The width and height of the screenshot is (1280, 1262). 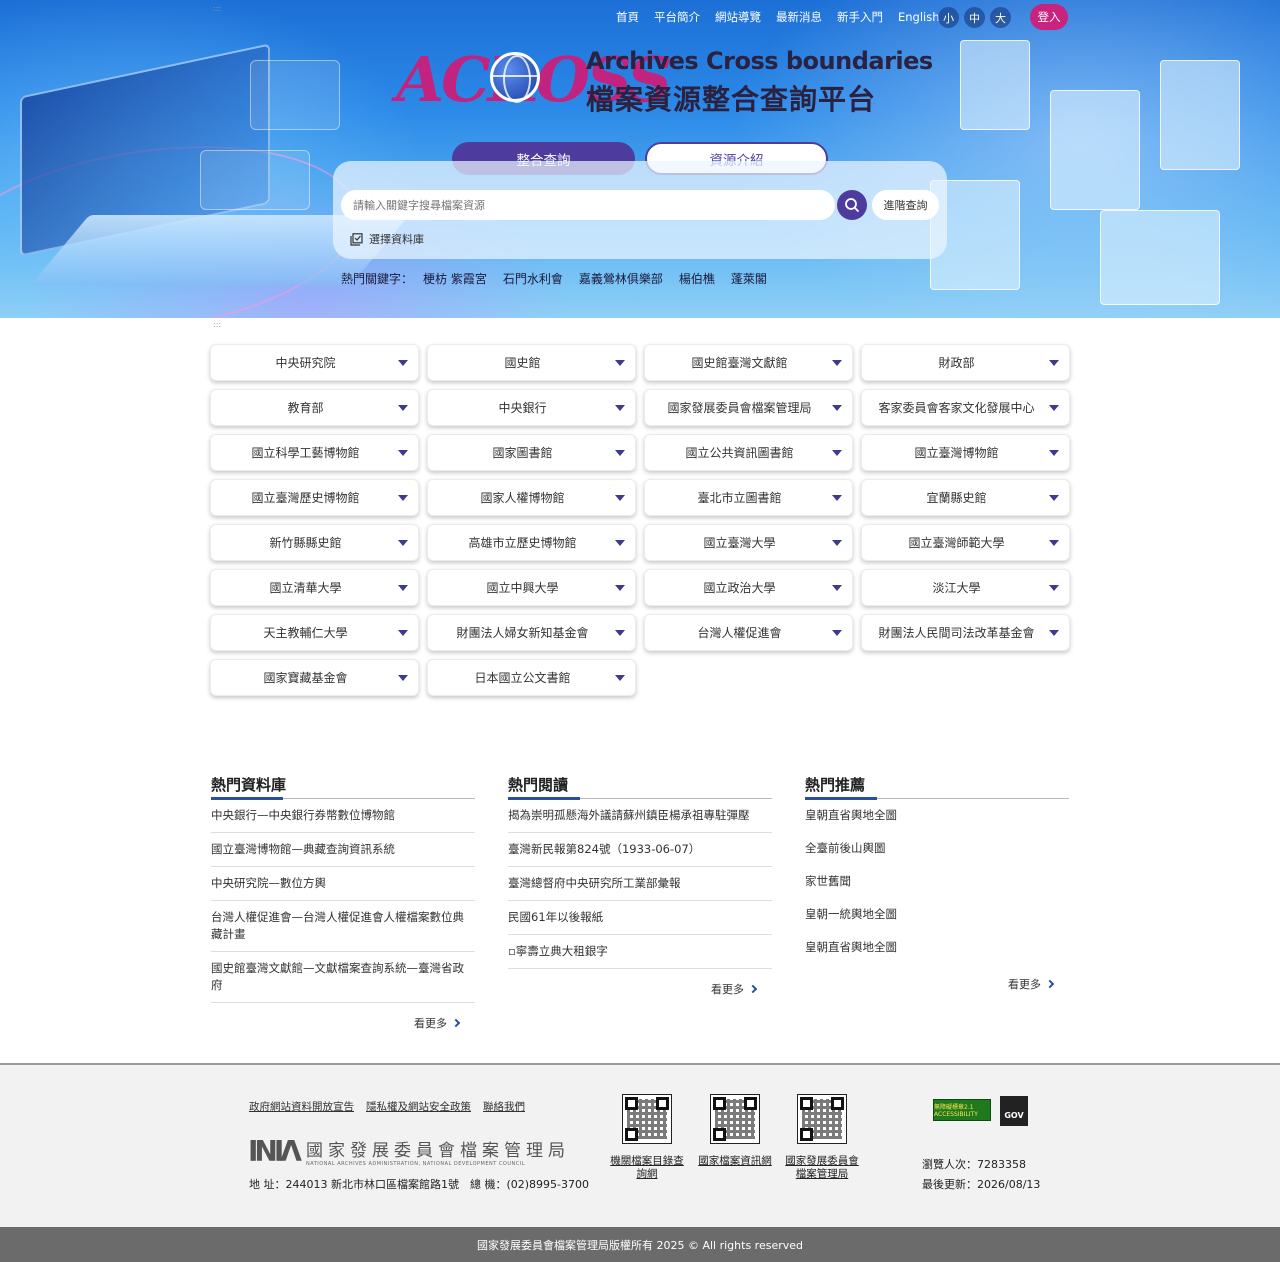 I want to click on site-stats: 瀏覽人次：7283358 最後更新：2026/08/13, so click(x=981, y=1175).